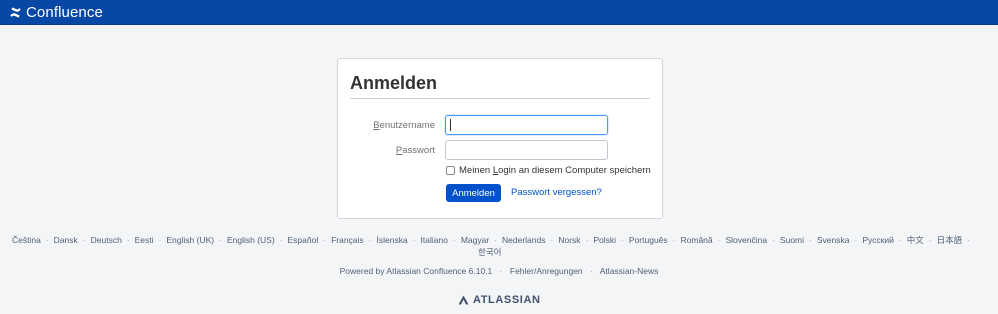  I want to click on language-link: Português, so click(648, 240).